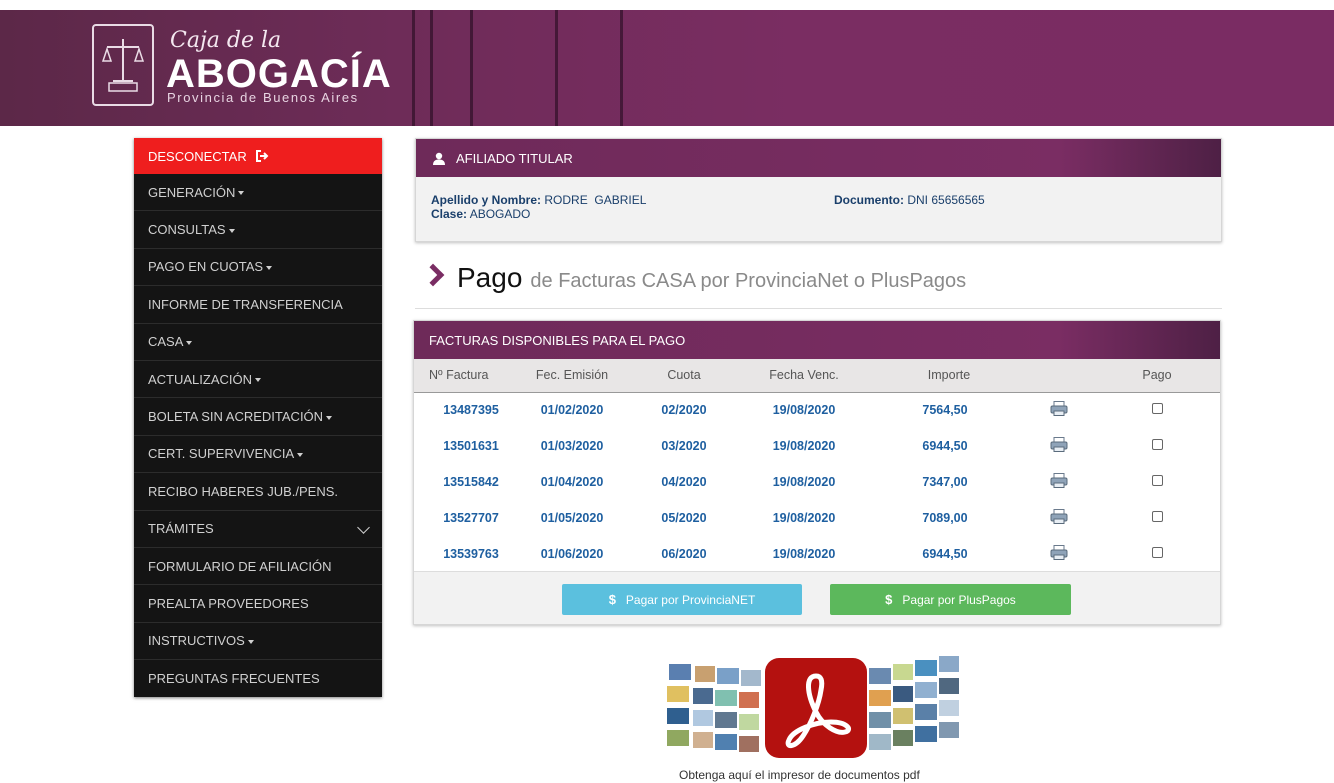  Describe the element at coordinates (817, 340) in the screenshot. I see `facturas-panel-header: FACTURAS DISPONIBLES PARA EL PAGO` at that location.